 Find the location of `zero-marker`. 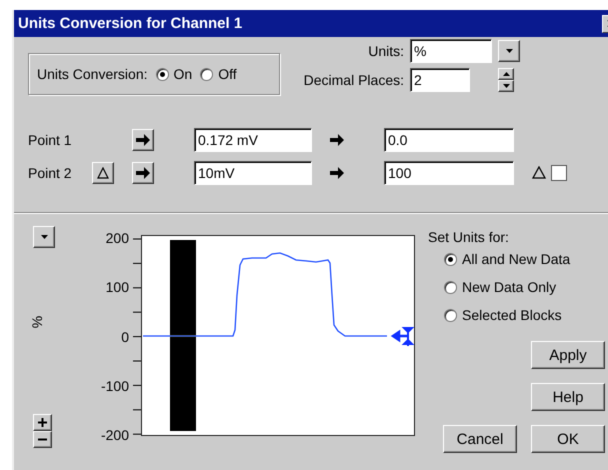

zero-marker is located at coordinates (183, 336).